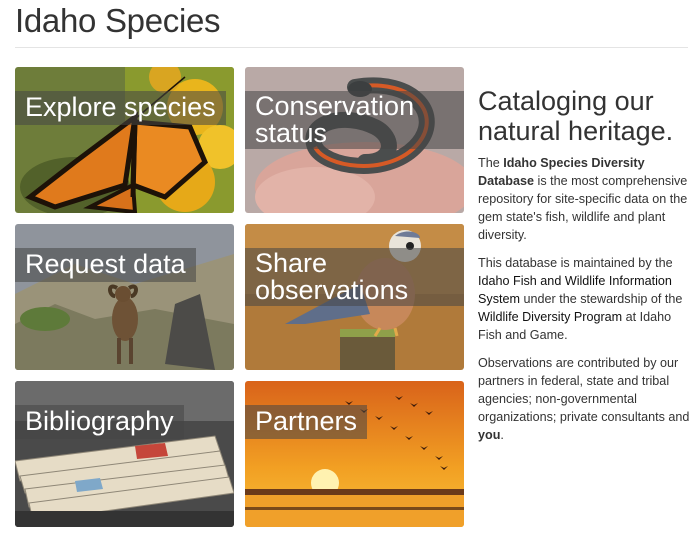 This screenshot has width=700, height=534. I want to click on tile-label-partners: Partners, so click(306, 422).